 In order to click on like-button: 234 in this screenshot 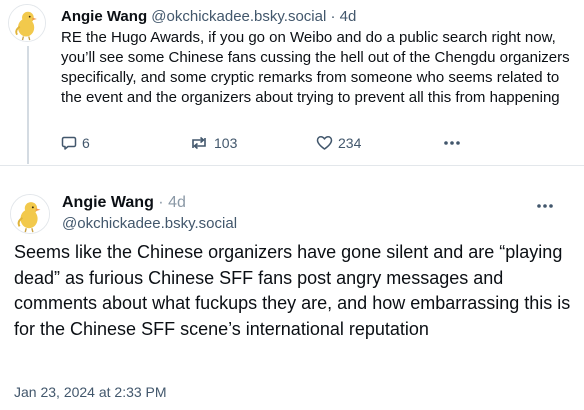, I will do `click(338, 143)`.